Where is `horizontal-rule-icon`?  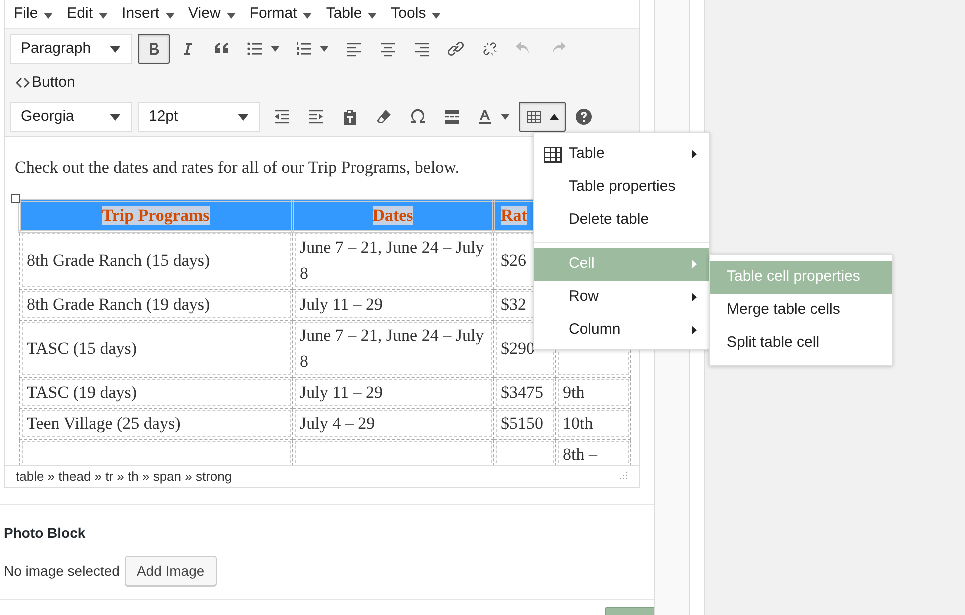 horizontal-rule-icon is located at coordinates (452, 117).